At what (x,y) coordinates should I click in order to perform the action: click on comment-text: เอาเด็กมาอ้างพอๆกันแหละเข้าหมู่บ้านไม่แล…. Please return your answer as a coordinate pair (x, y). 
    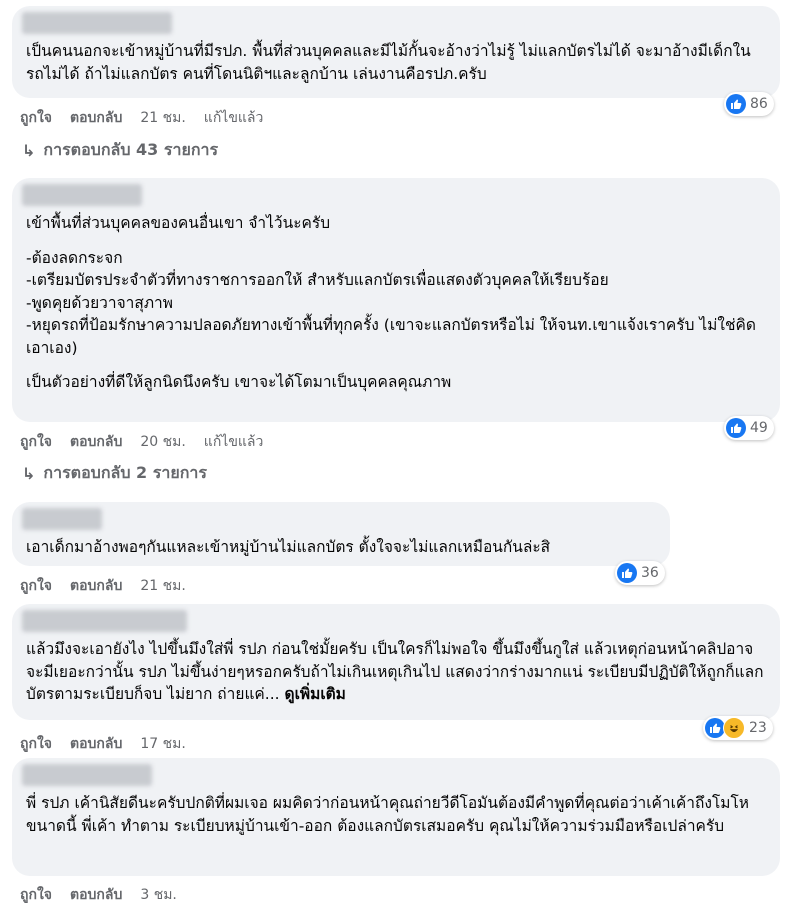
    Looking at the image, I should click on (288, 547).